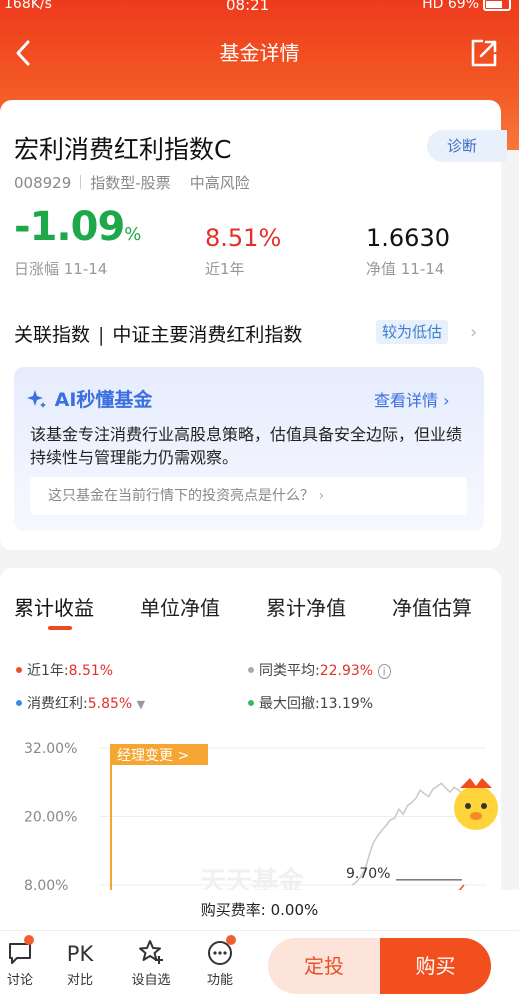  Describe the element at coordinates (141, 704) in the screenshot. I see `caret-down-icon: ▼` at that location.